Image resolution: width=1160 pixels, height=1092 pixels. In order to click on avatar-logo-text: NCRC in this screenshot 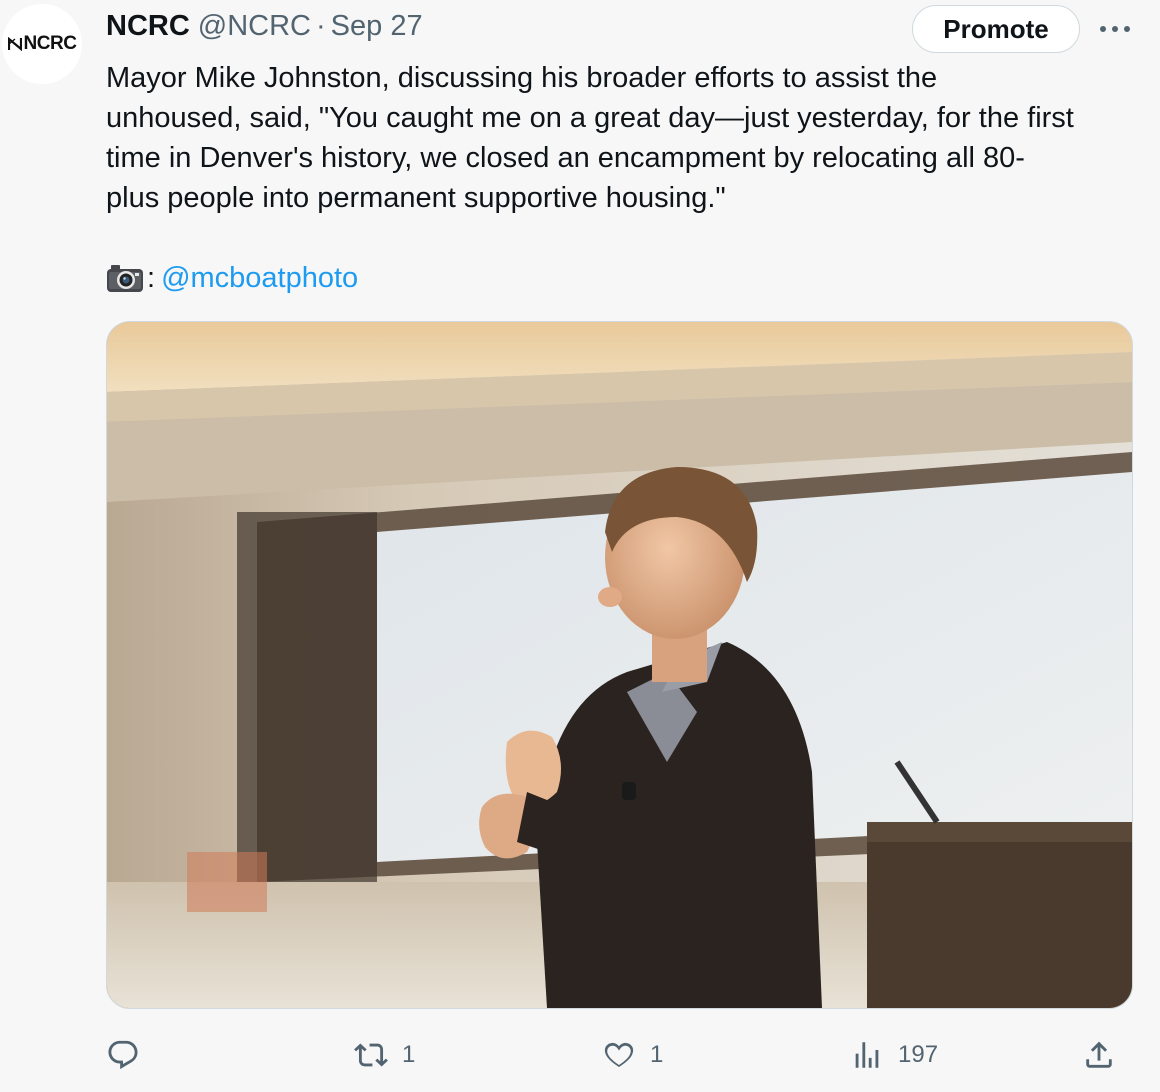, I will do `click(50, 43)`.